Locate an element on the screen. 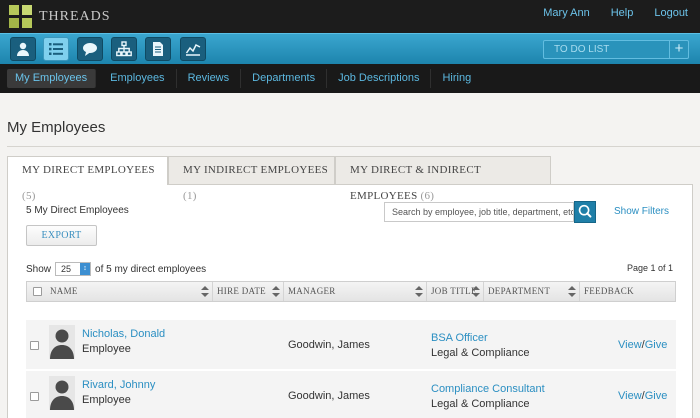 This screenshot has height=418, width=700. page-size-row: Show 25 ↕ of 5 my direct employees is located at coordinates (116, 269).